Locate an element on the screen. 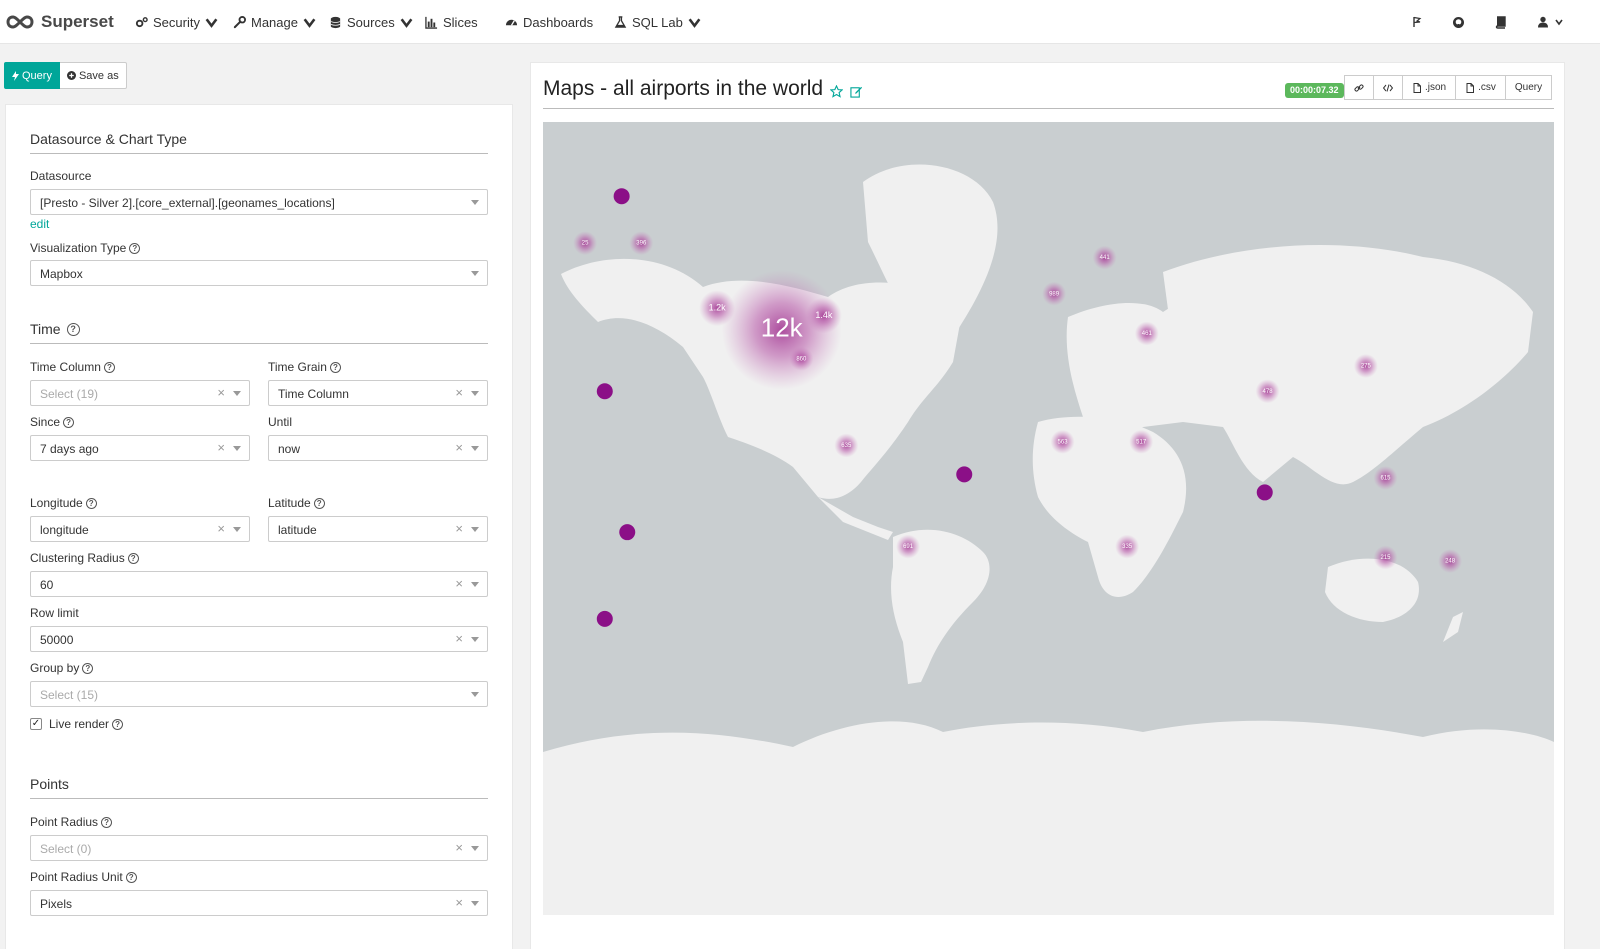  embed-button is located at coordinates (1388, 87).